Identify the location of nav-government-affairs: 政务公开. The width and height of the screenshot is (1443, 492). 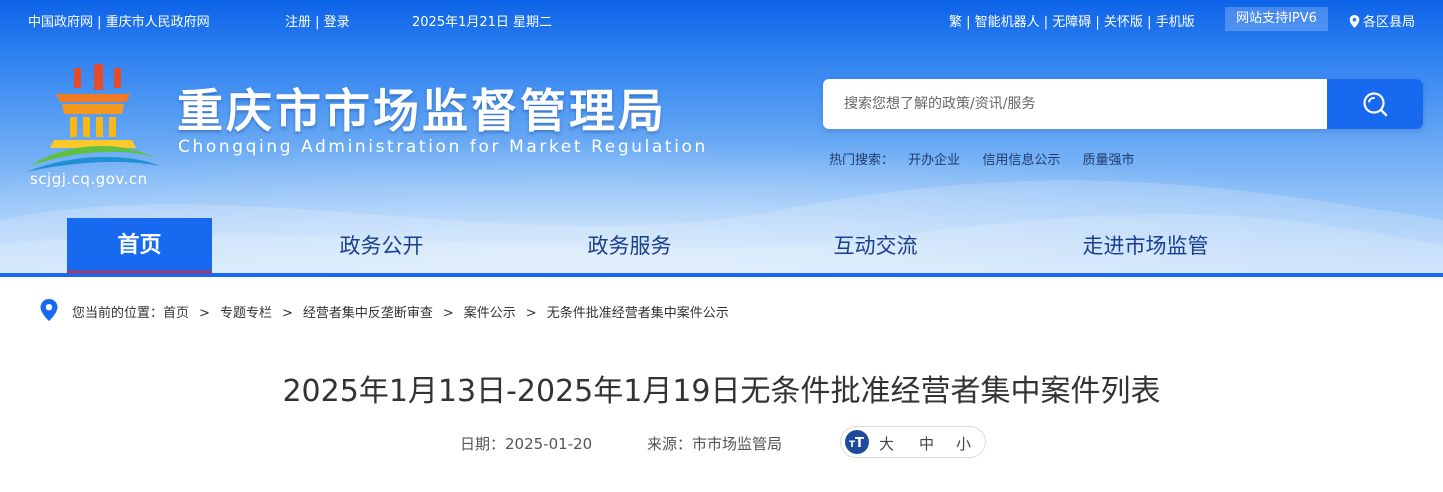
(381, 247).